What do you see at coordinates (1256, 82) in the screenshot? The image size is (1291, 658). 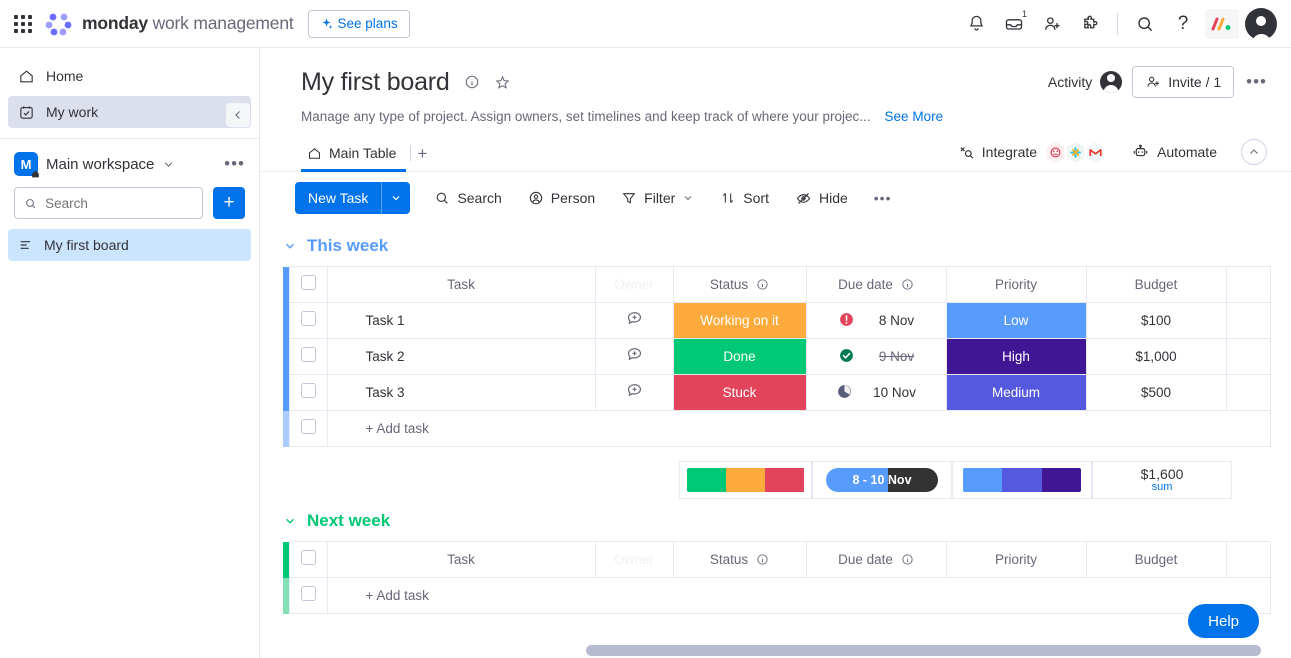 I see `board-more-options-icon: •••` at bounding box center [1256, 82].